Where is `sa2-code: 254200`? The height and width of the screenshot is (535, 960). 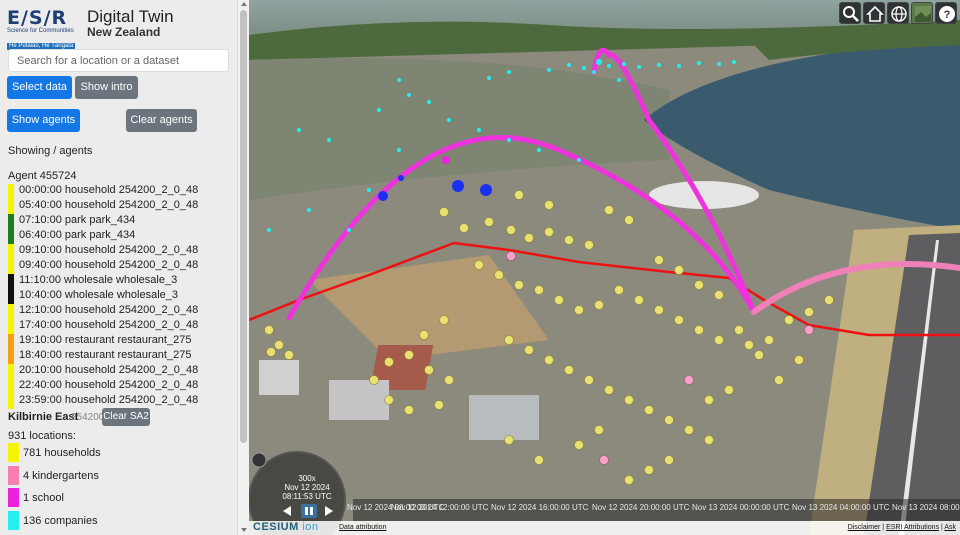
sa2-code: 254200 is located at coordinates (88, 417).